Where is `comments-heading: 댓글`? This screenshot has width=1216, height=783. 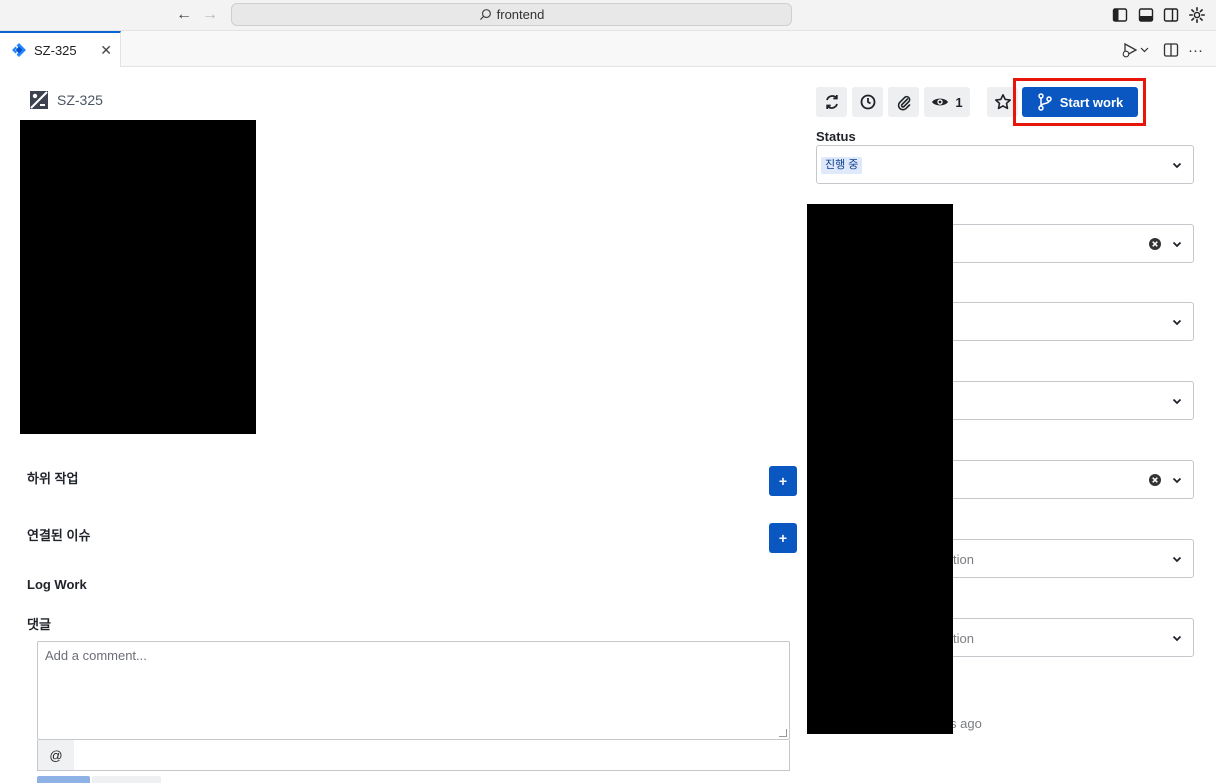 comments-heading: 댓글 is located at coordinates (39, 624).